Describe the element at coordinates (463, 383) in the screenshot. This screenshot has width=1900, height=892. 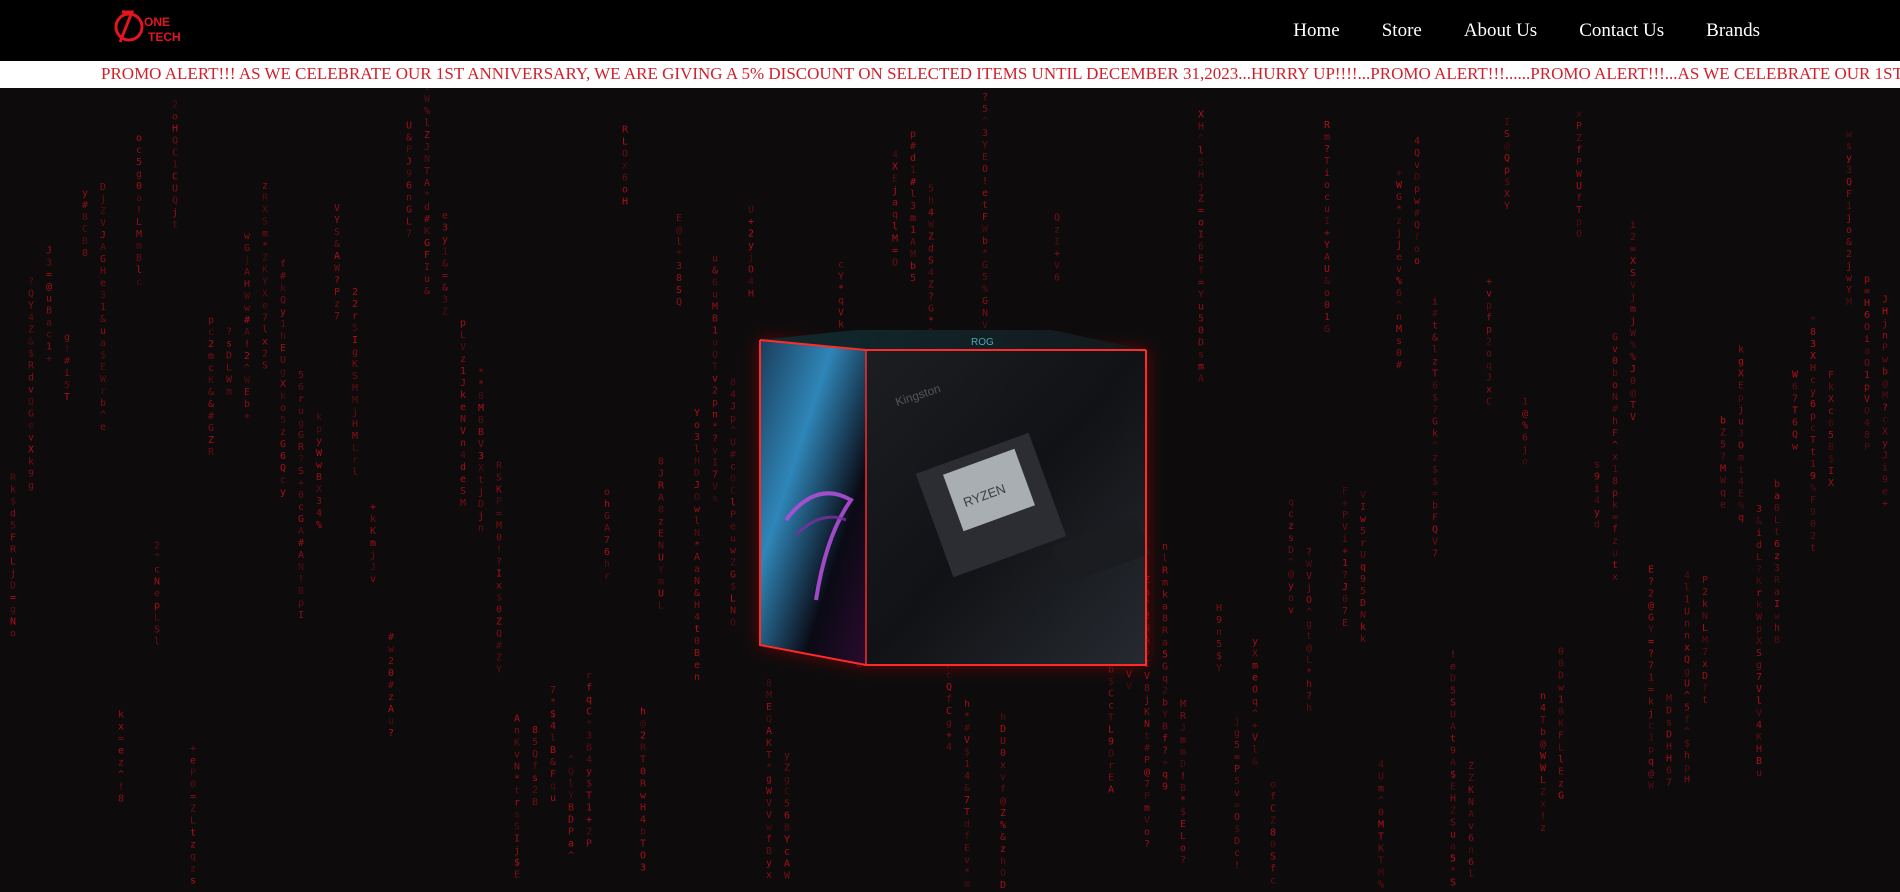
I see `svg-text: J` at that location.